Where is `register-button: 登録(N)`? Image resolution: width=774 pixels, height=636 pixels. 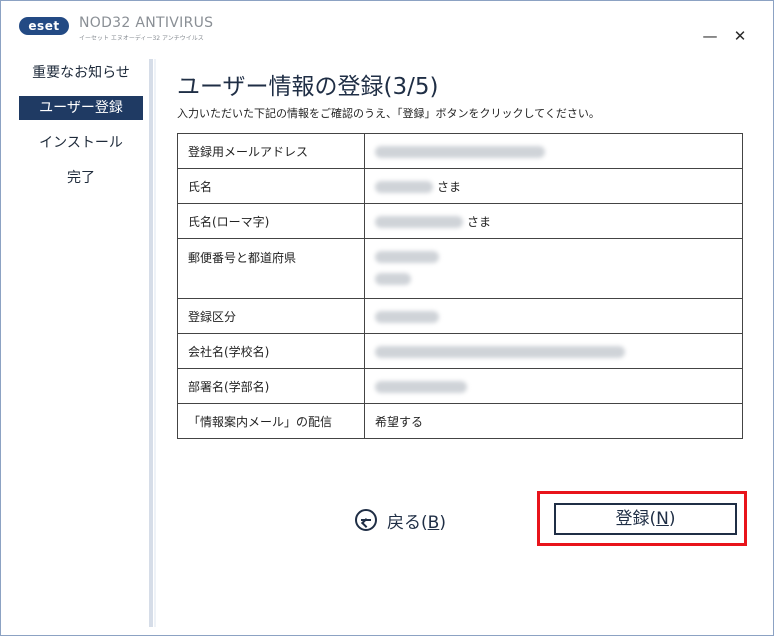 register-button: 登録(N) is located at coordinates (645, 519).